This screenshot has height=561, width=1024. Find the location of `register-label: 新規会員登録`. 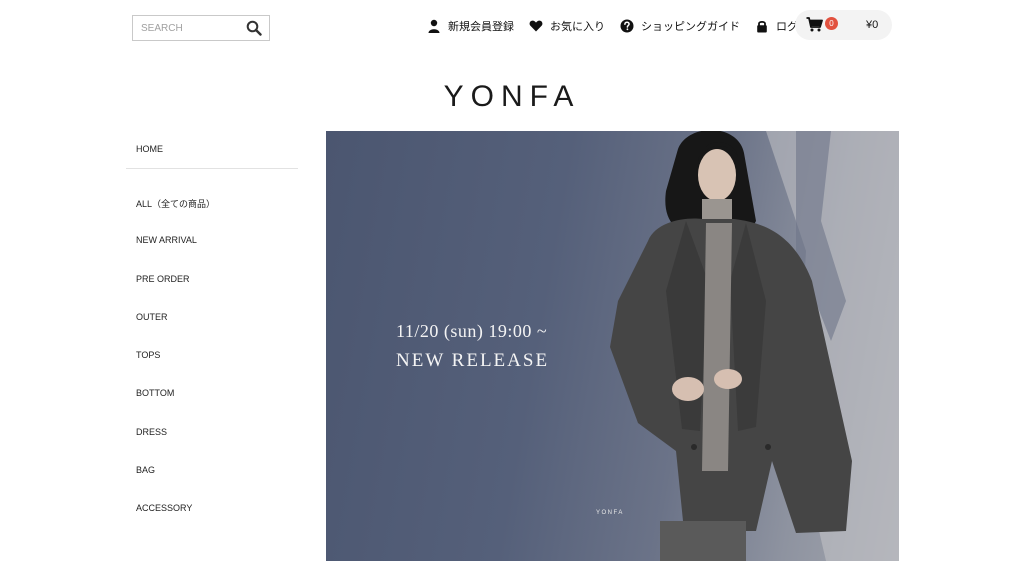

register-label: 新規会員登録 is located at coordinates (481, 27).